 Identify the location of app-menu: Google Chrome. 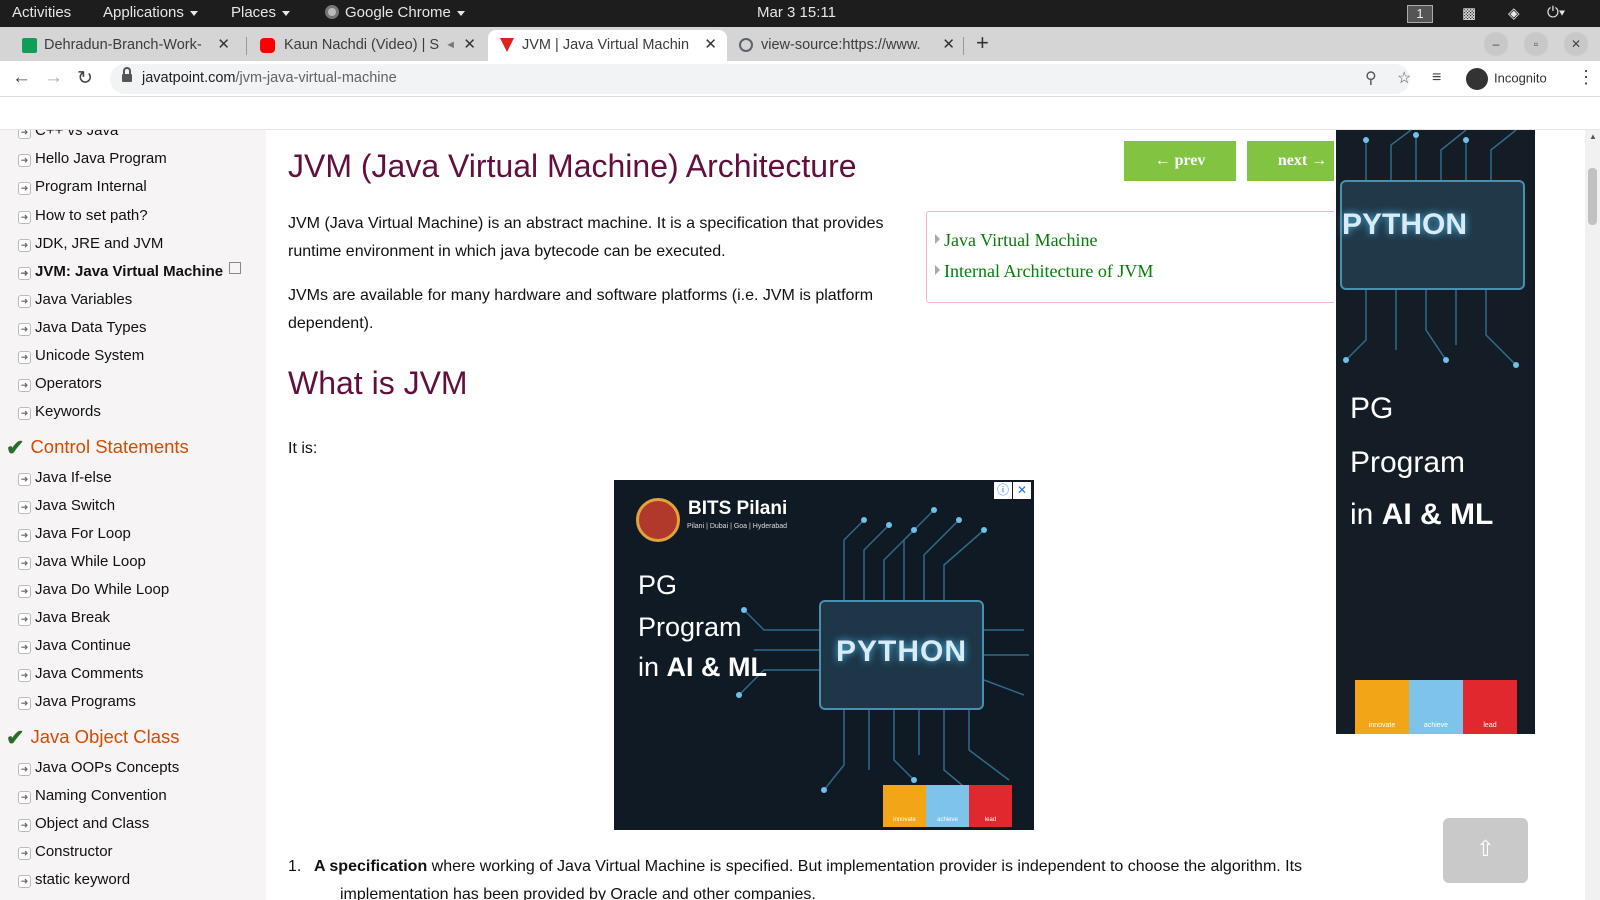
(395, 12).